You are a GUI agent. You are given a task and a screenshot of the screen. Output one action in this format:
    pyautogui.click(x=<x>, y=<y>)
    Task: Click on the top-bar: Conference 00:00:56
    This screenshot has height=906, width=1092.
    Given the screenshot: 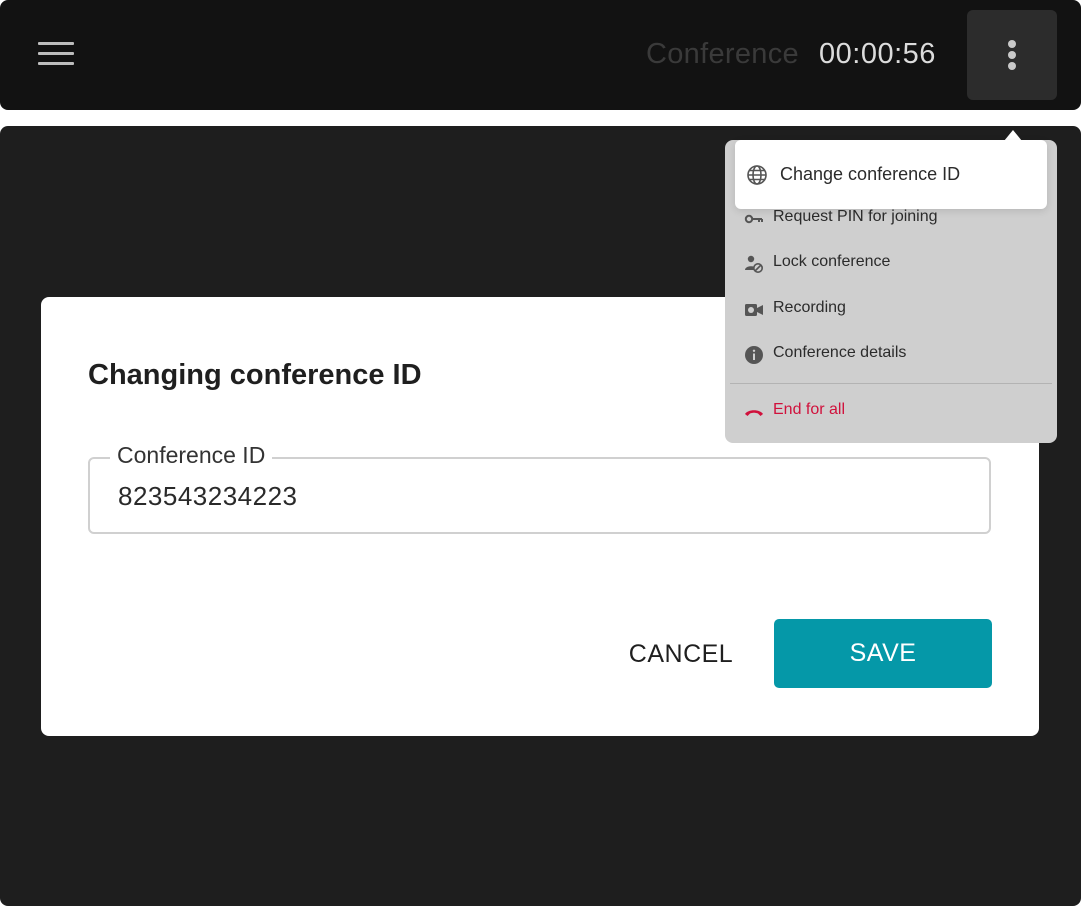 What is the action you would take?
    pyautogui.click(x=540, y=55)
    